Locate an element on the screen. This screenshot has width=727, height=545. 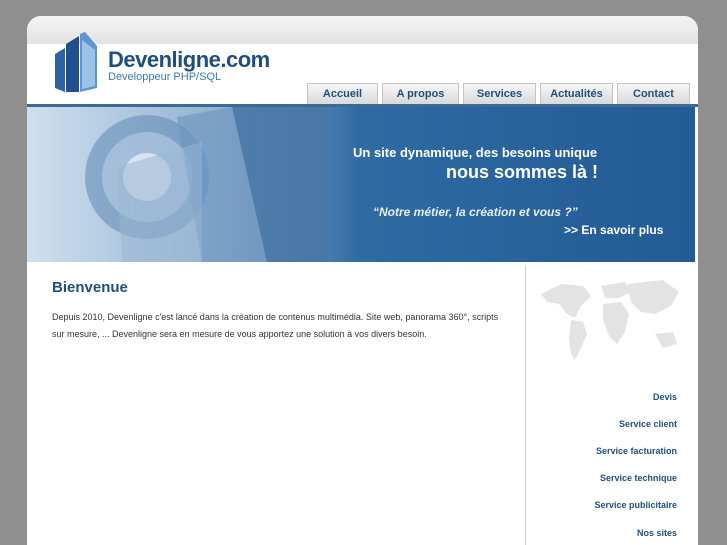
column-divider is located at coordinates (525, 405).